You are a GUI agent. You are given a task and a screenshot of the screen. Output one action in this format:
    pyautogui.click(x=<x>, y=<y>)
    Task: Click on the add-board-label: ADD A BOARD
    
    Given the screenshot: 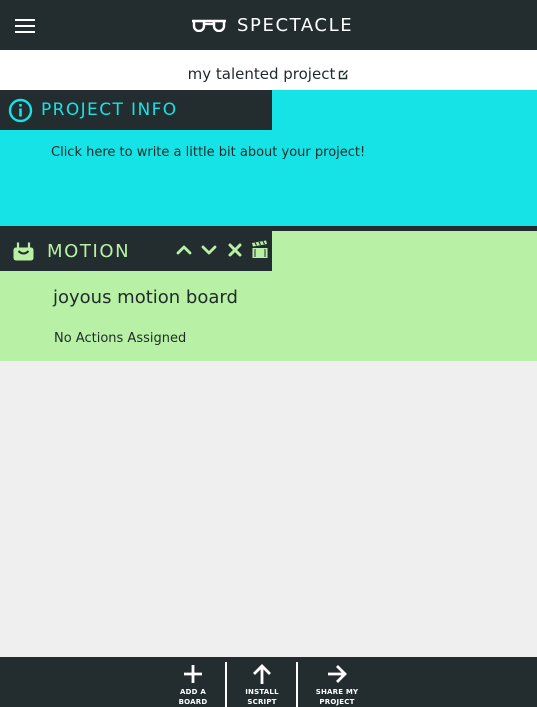 What is the action you would take?
    pyautogui.click(x=193, y=697)
    